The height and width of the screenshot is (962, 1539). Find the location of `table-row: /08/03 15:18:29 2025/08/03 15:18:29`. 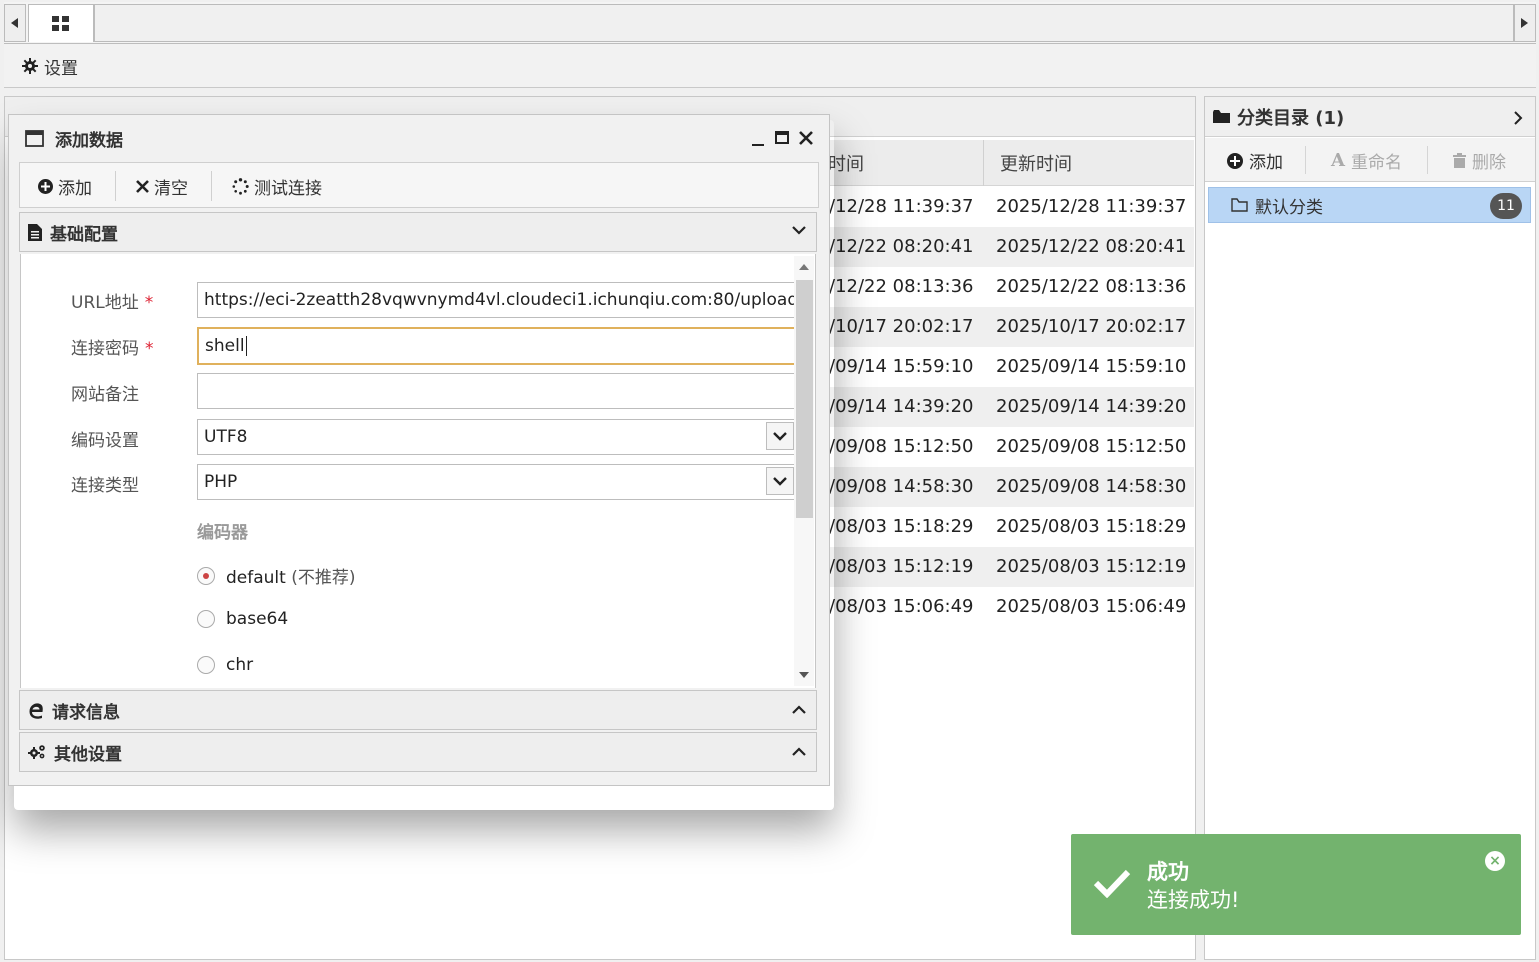

table-row: /08/03 15:18:29 2025/08/03 15:18:29 is located at coordinates (1007, 527).